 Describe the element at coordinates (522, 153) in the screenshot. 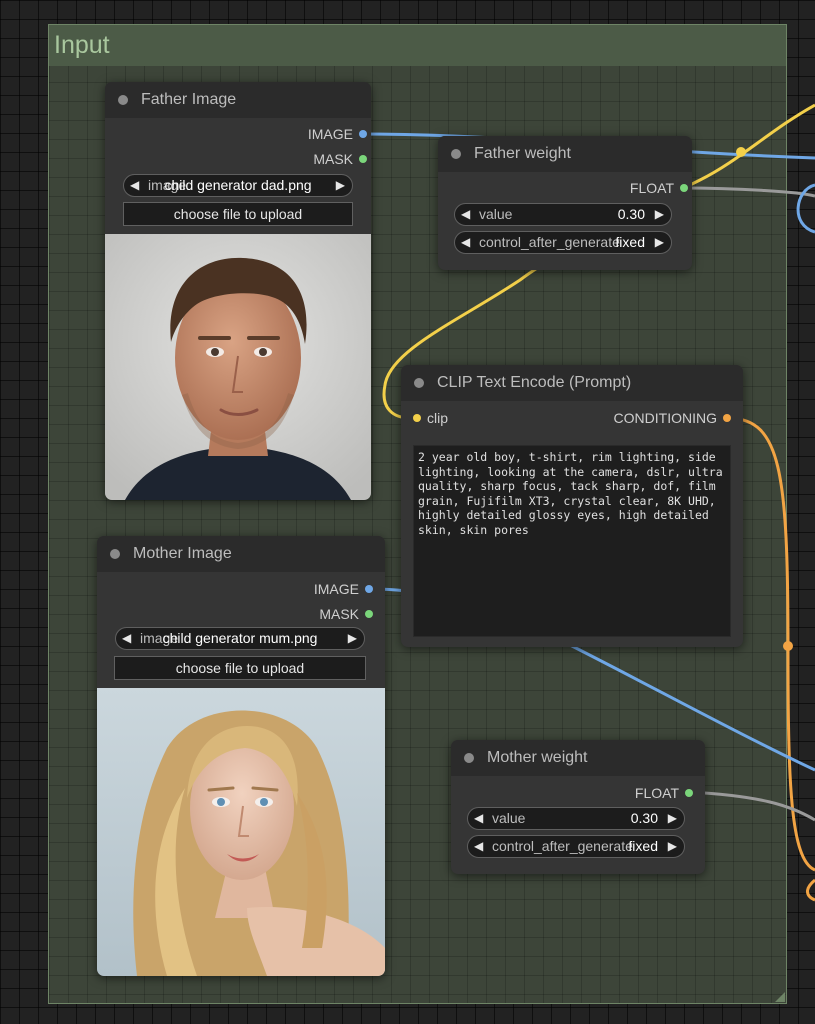

I see `node-title: Father weight` at that location.